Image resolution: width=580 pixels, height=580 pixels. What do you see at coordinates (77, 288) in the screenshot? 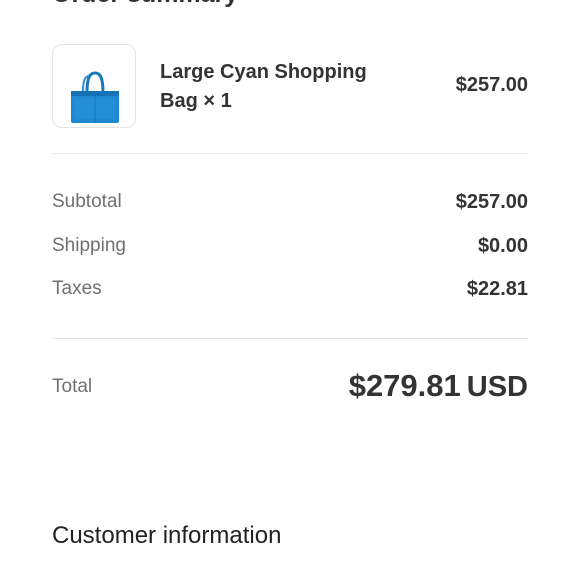
I see `taxes-label: Taxes` at bounding box center [77, 288].